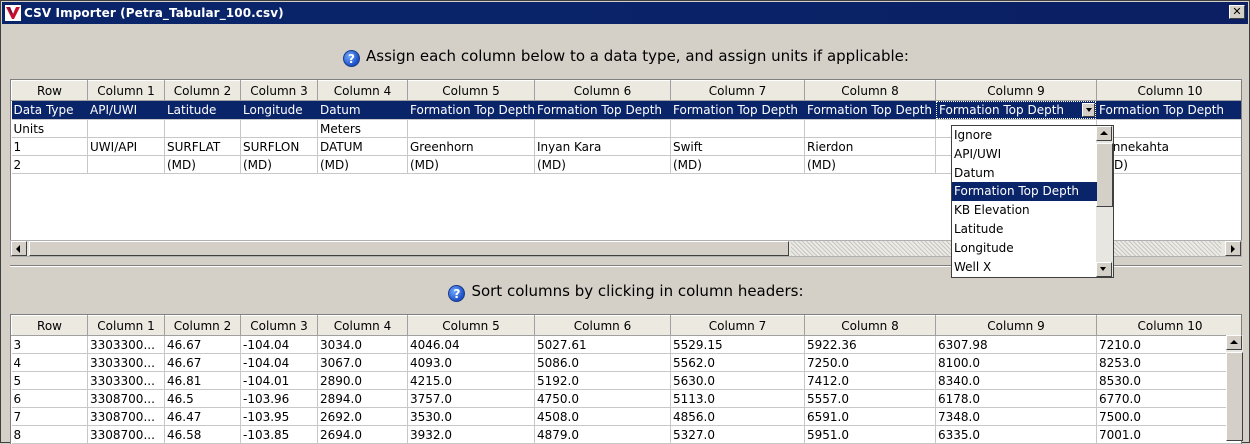 The width and height of the screenshot is (1250, 444). Describe the element at coordinates (737, 90) in the screenshot. I see `assign-col-header: Column 7` at that location.